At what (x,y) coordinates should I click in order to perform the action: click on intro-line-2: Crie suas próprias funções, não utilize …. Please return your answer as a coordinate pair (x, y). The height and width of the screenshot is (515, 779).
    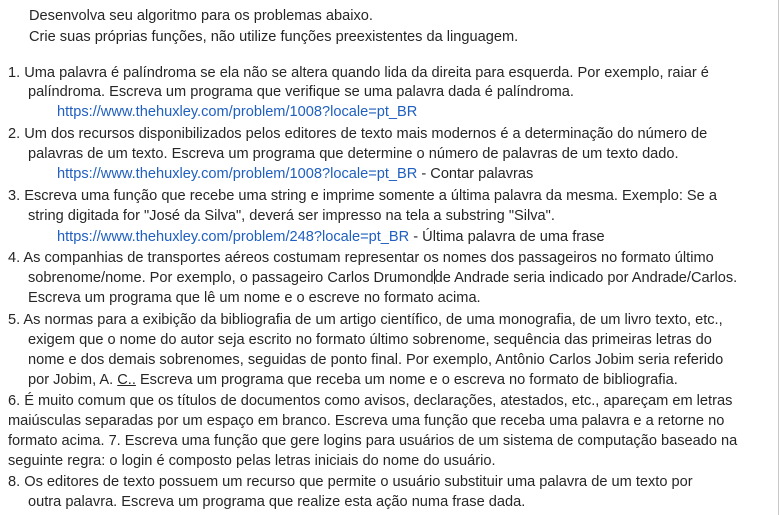
    Looking at the image, I should click on (274, 37).